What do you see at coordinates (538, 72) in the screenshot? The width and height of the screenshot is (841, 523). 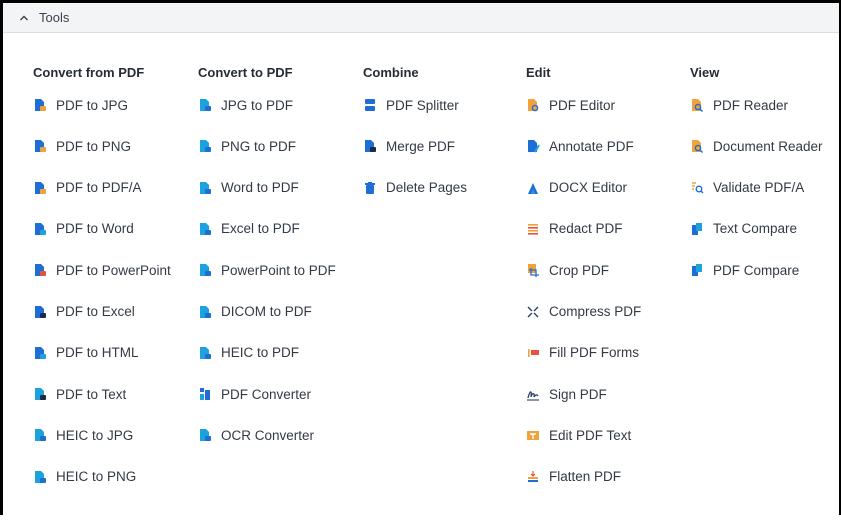 I see `column-heading: Edit` at bounding box center [538, 72].